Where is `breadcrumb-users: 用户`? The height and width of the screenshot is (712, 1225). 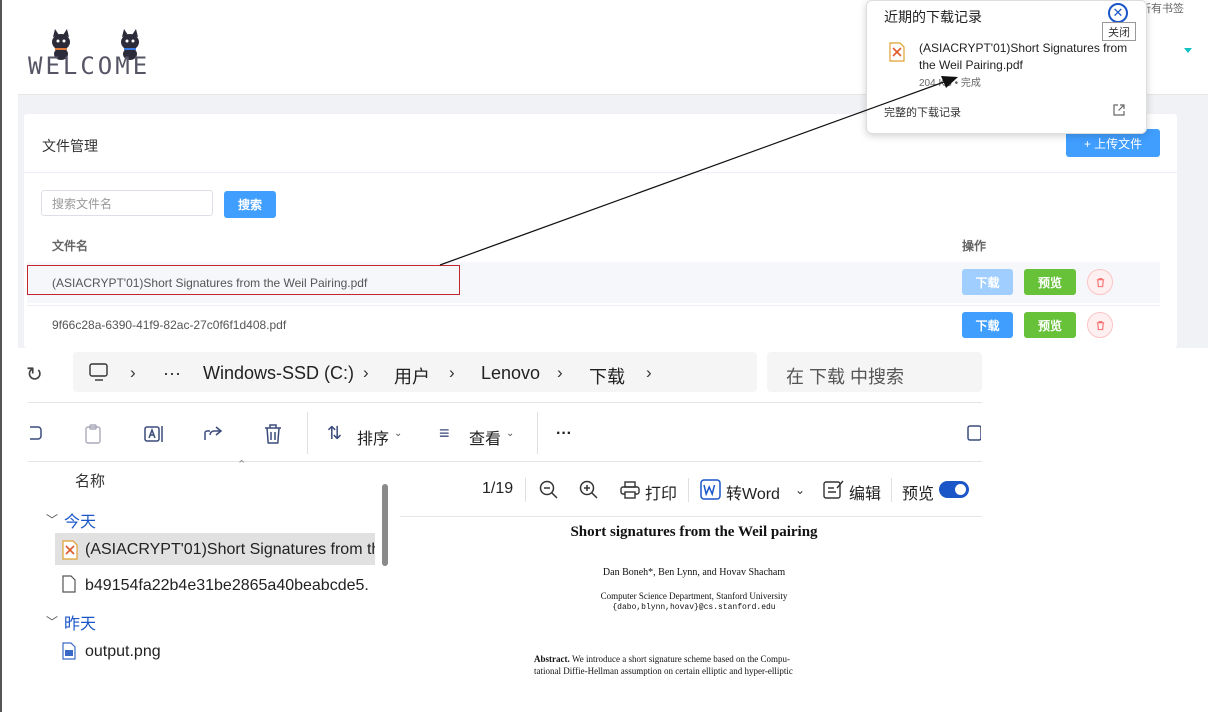
breadcrumb-users: 用户 is located at coordinates (412, 376).